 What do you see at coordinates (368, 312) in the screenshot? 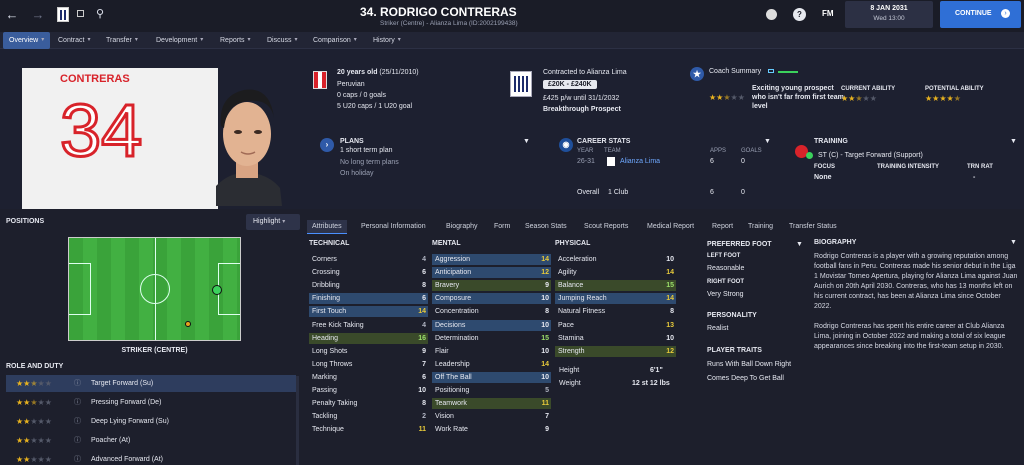
I see `attribute-row: First Touch 14` at bounding box center [368, 312].